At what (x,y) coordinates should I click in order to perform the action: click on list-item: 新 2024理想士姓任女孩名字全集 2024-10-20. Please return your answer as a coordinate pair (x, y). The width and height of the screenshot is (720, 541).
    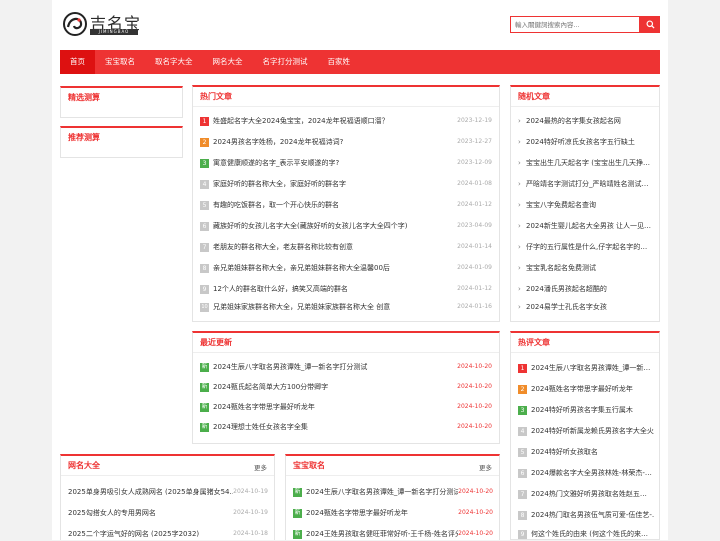
    Looking at the image, I should click on (346, 427).